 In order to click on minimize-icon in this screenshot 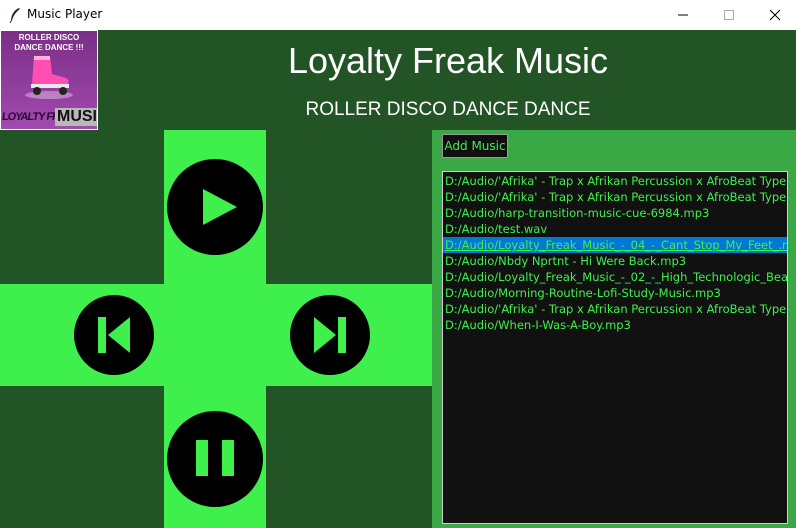, I will do `click(683, 15)`.